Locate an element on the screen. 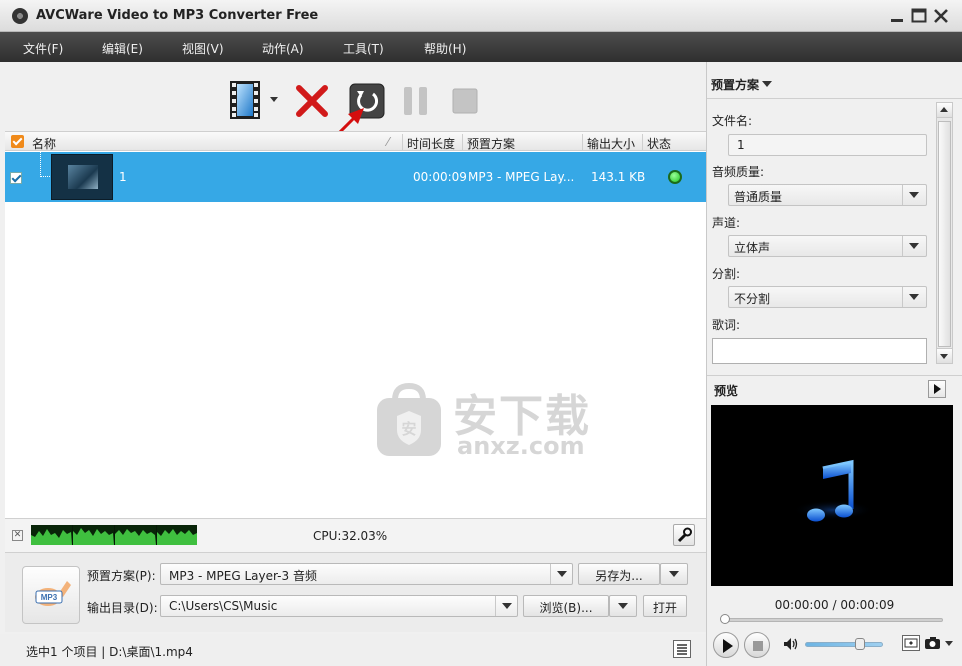 This screenshot has width=962, height=666. pause-icon is located at coordinates (415, 101).